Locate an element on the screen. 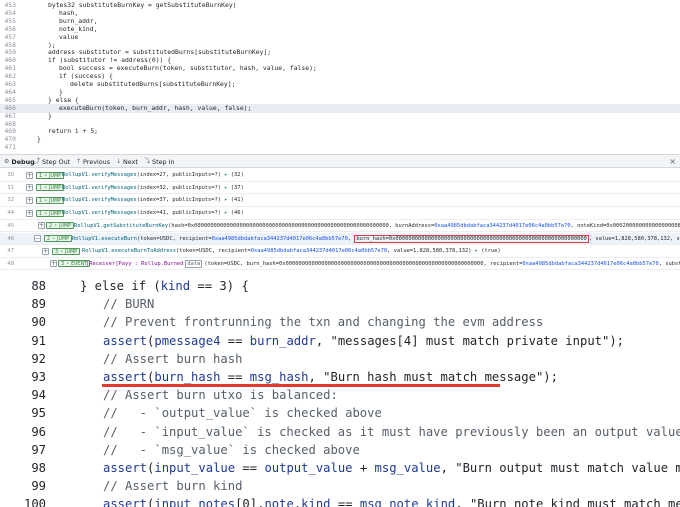  code-token: , "Burn hash must match message"); is located at coordinates (433, 377).